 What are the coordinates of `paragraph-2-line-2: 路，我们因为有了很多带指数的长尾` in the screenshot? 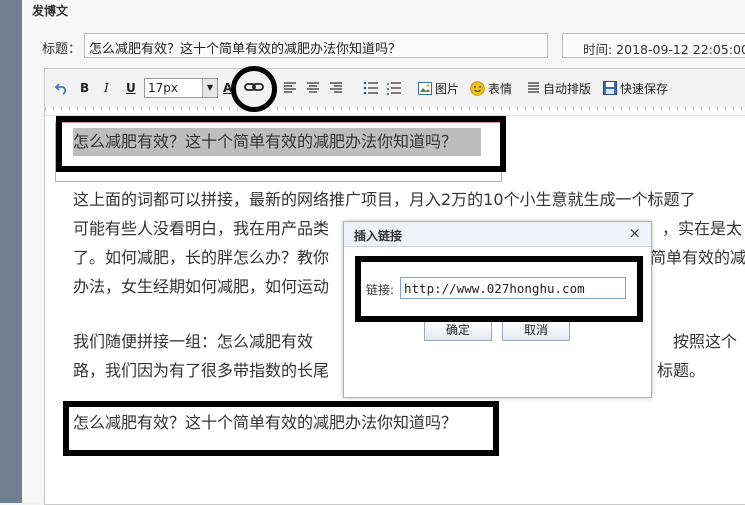 It's located at (201, 370).